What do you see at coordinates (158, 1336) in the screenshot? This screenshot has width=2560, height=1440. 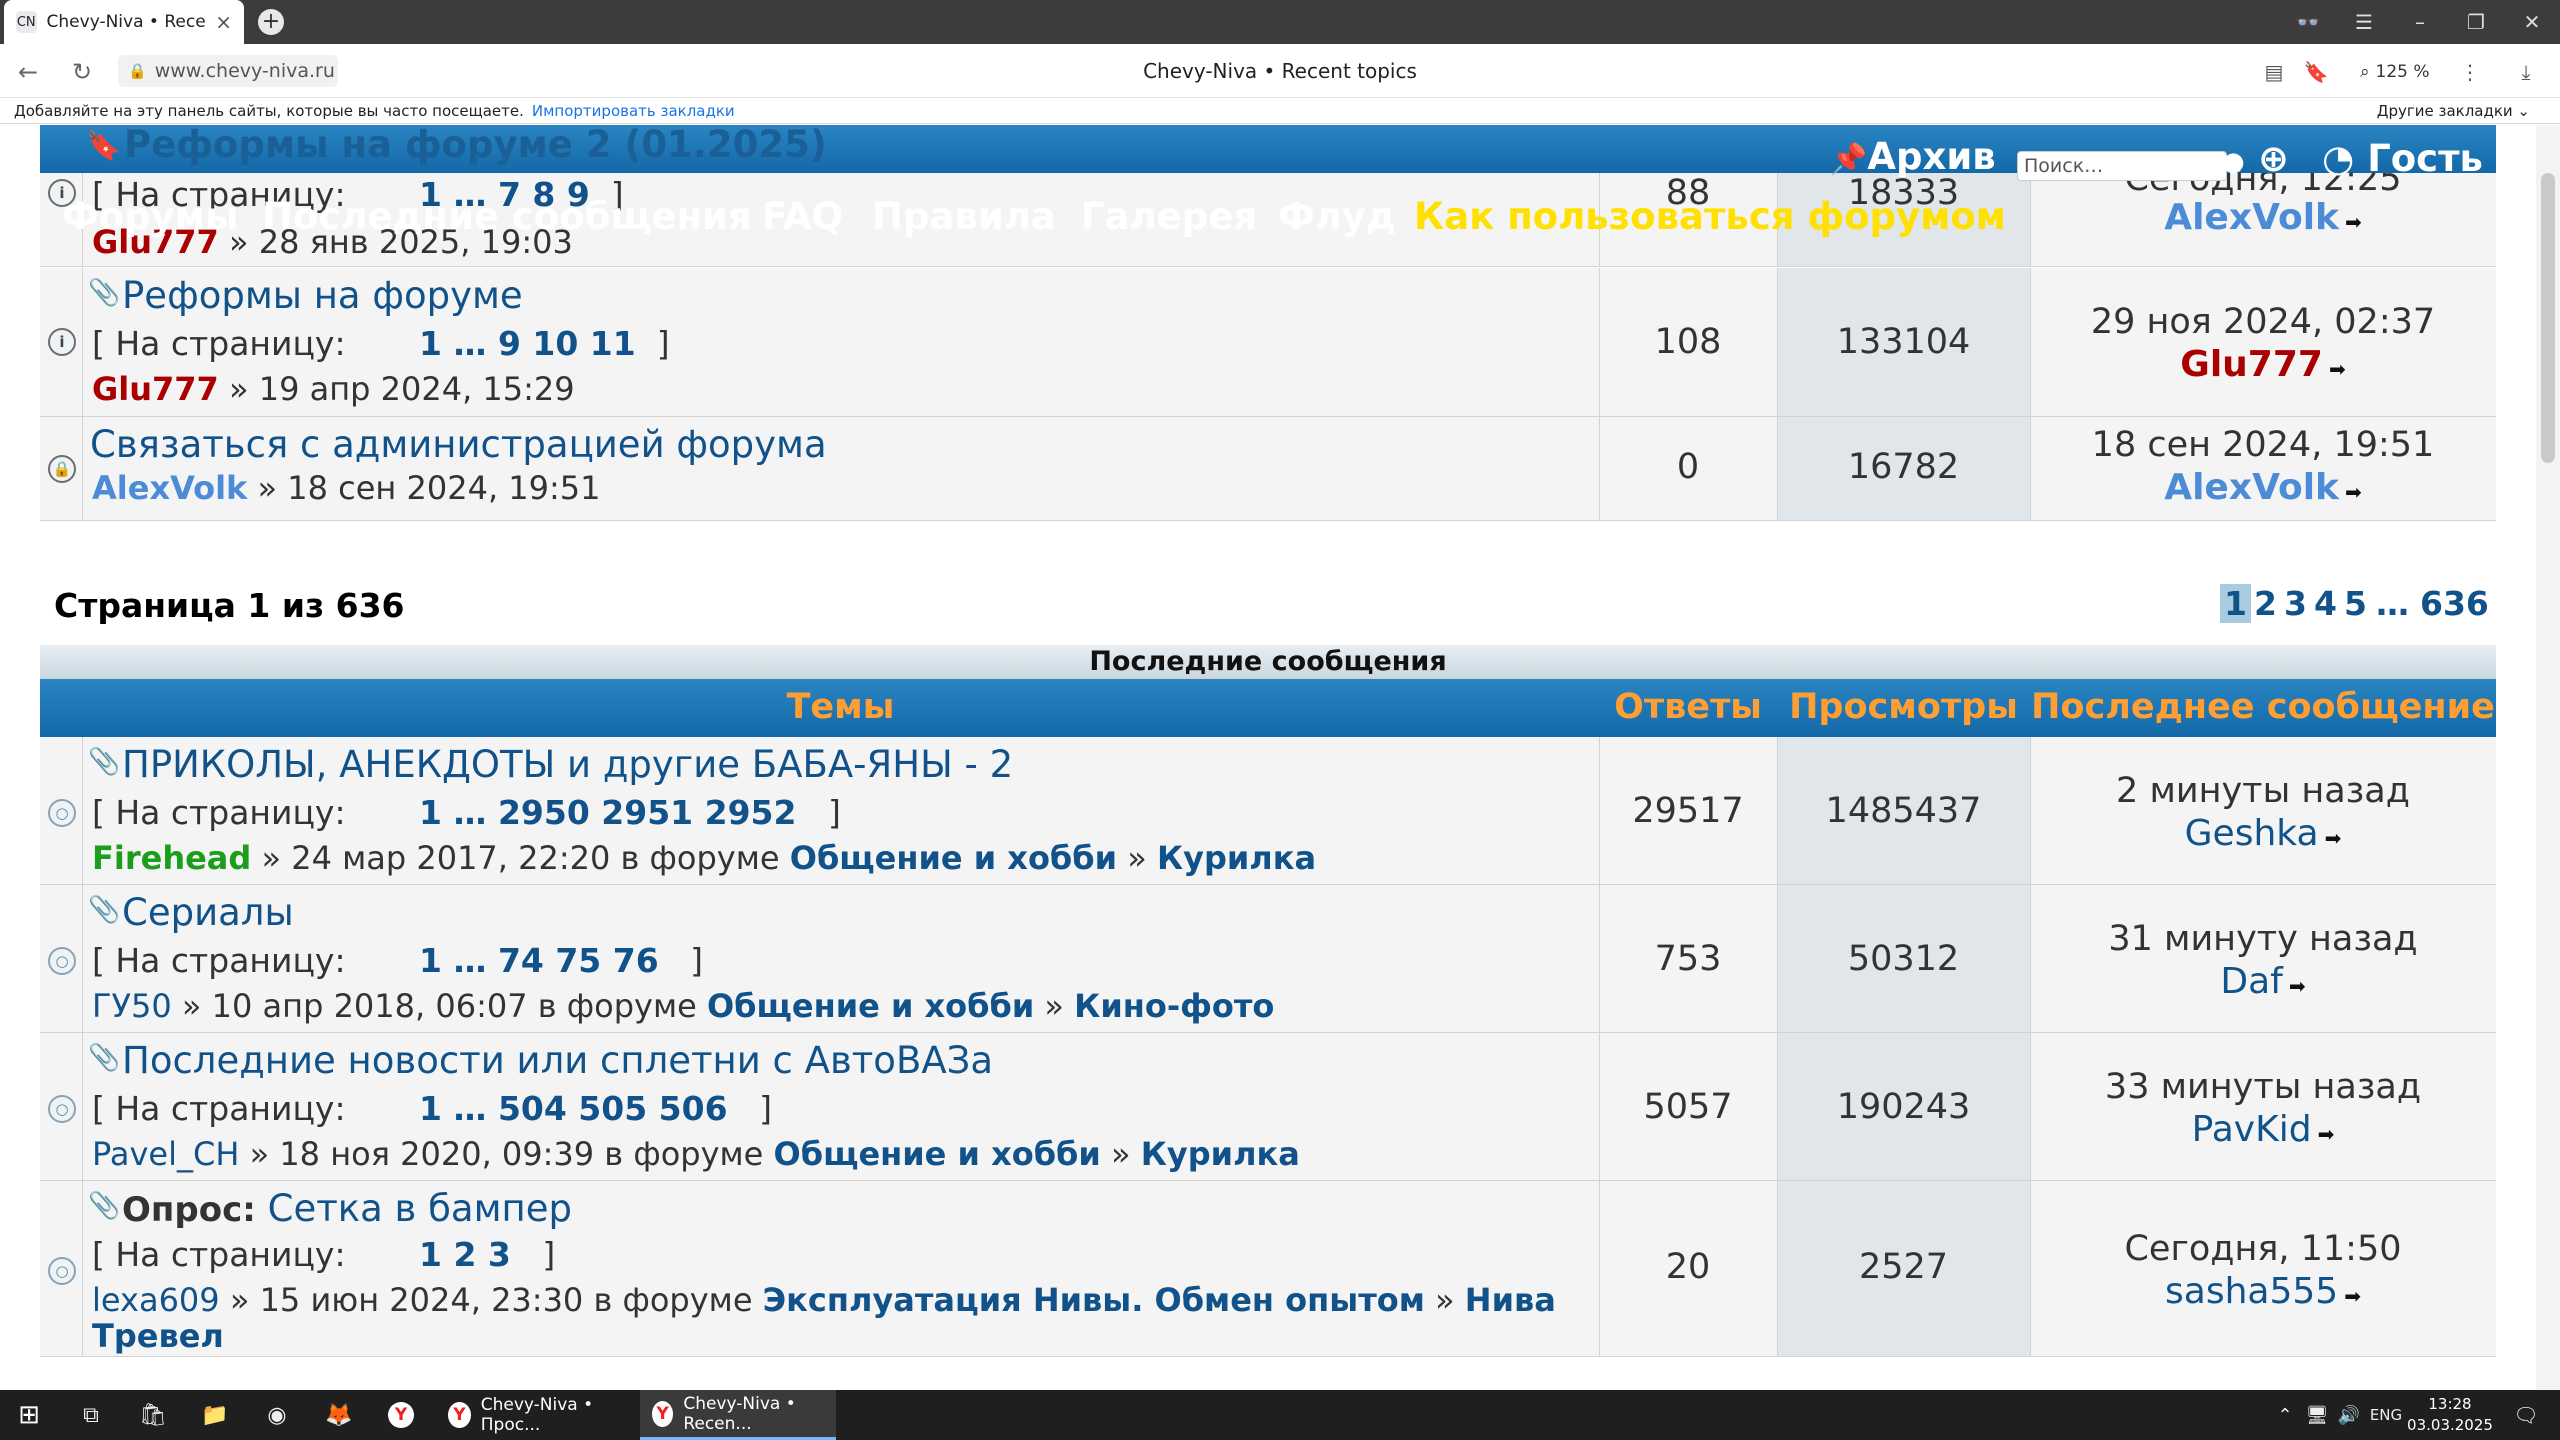 I see `subforum-link-continued: Тревел` at bounding box center [158, 1336].